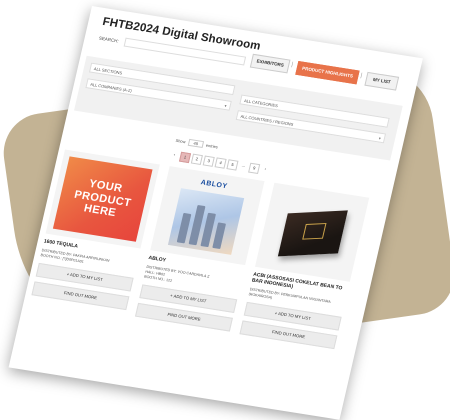  Describe the element at coordinates (270, 63) in the screenshot. I see `exhibitors-button: EXHIBITORS` at that location.